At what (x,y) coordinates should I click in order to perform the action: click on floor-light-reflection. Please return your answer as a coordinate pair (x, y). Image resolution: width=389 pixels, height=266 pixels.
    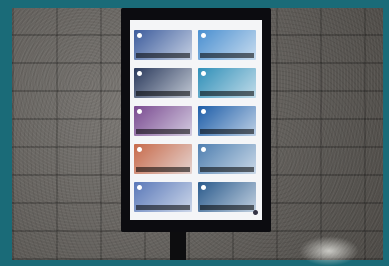
    Looking at the image, I should click on (329, 251).